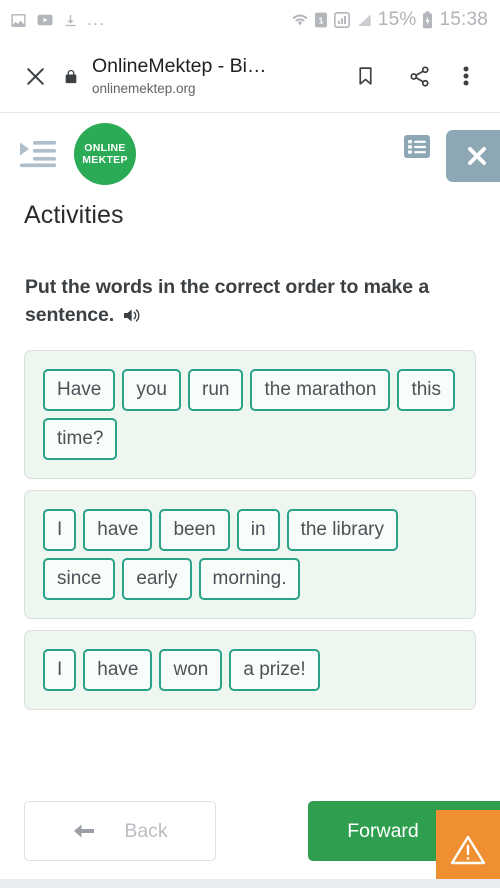 This screenshot has height=888, width=500. What do you see at coordinates (274, 670) in the screenshot?
I see `word-tile: a prize!` at bounding box center [274, 670].